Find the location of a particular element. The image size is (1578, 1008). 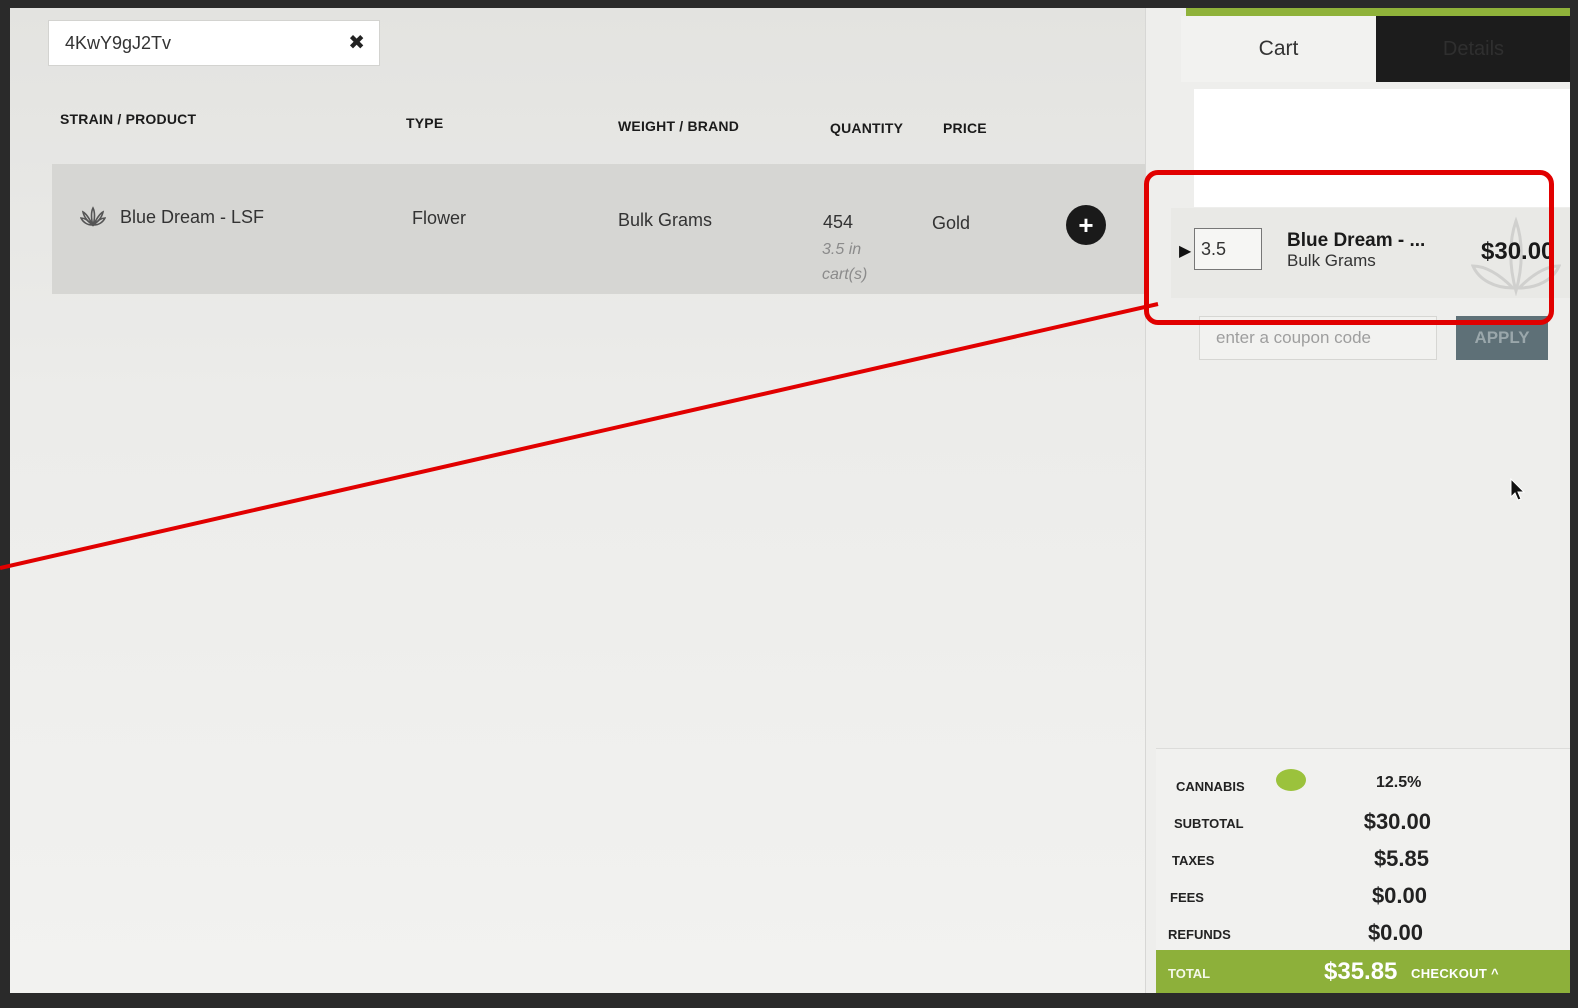

search-input is located at coordinates (206, 43).